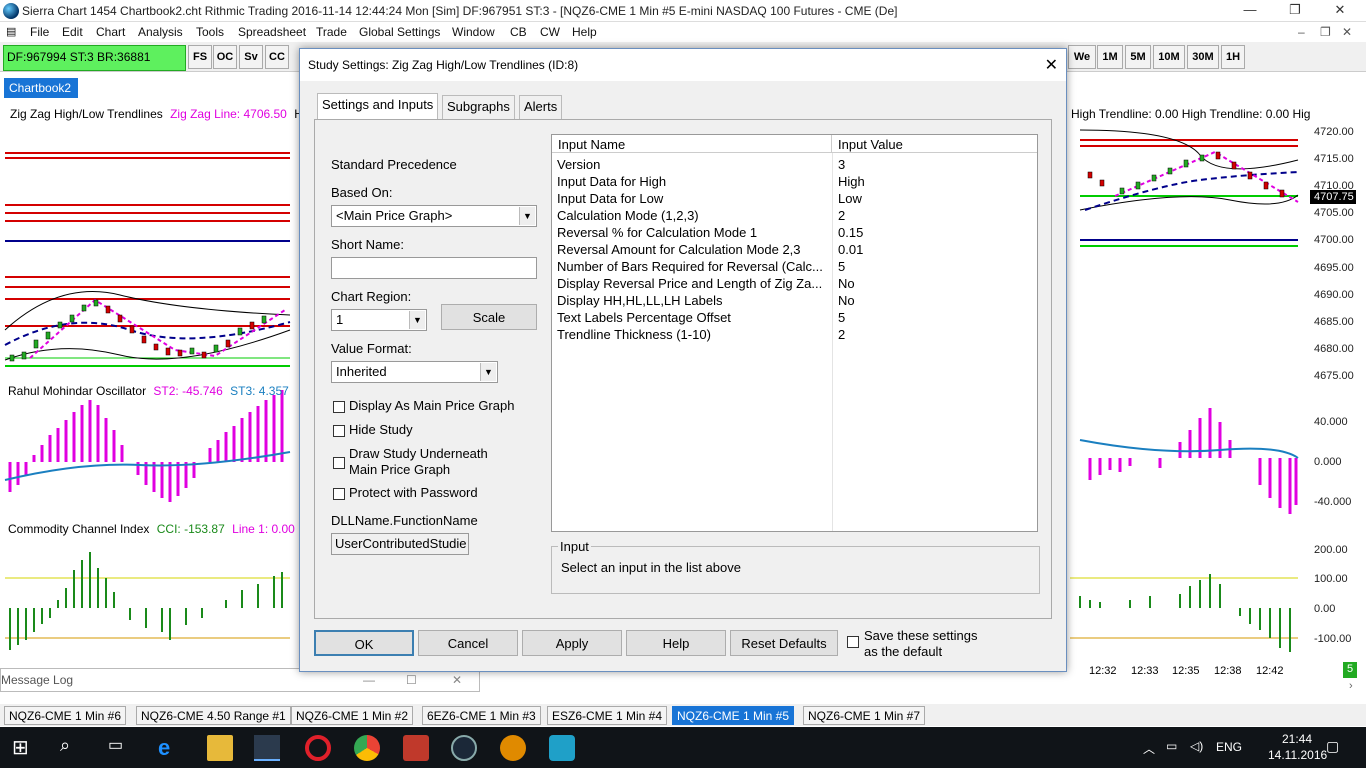 The width and height of the screenshot is (1366, 768). Describe the element at coordinates (267, 748) in the screenshot. I see `sierra-chart-taskbar-icon` at that location.